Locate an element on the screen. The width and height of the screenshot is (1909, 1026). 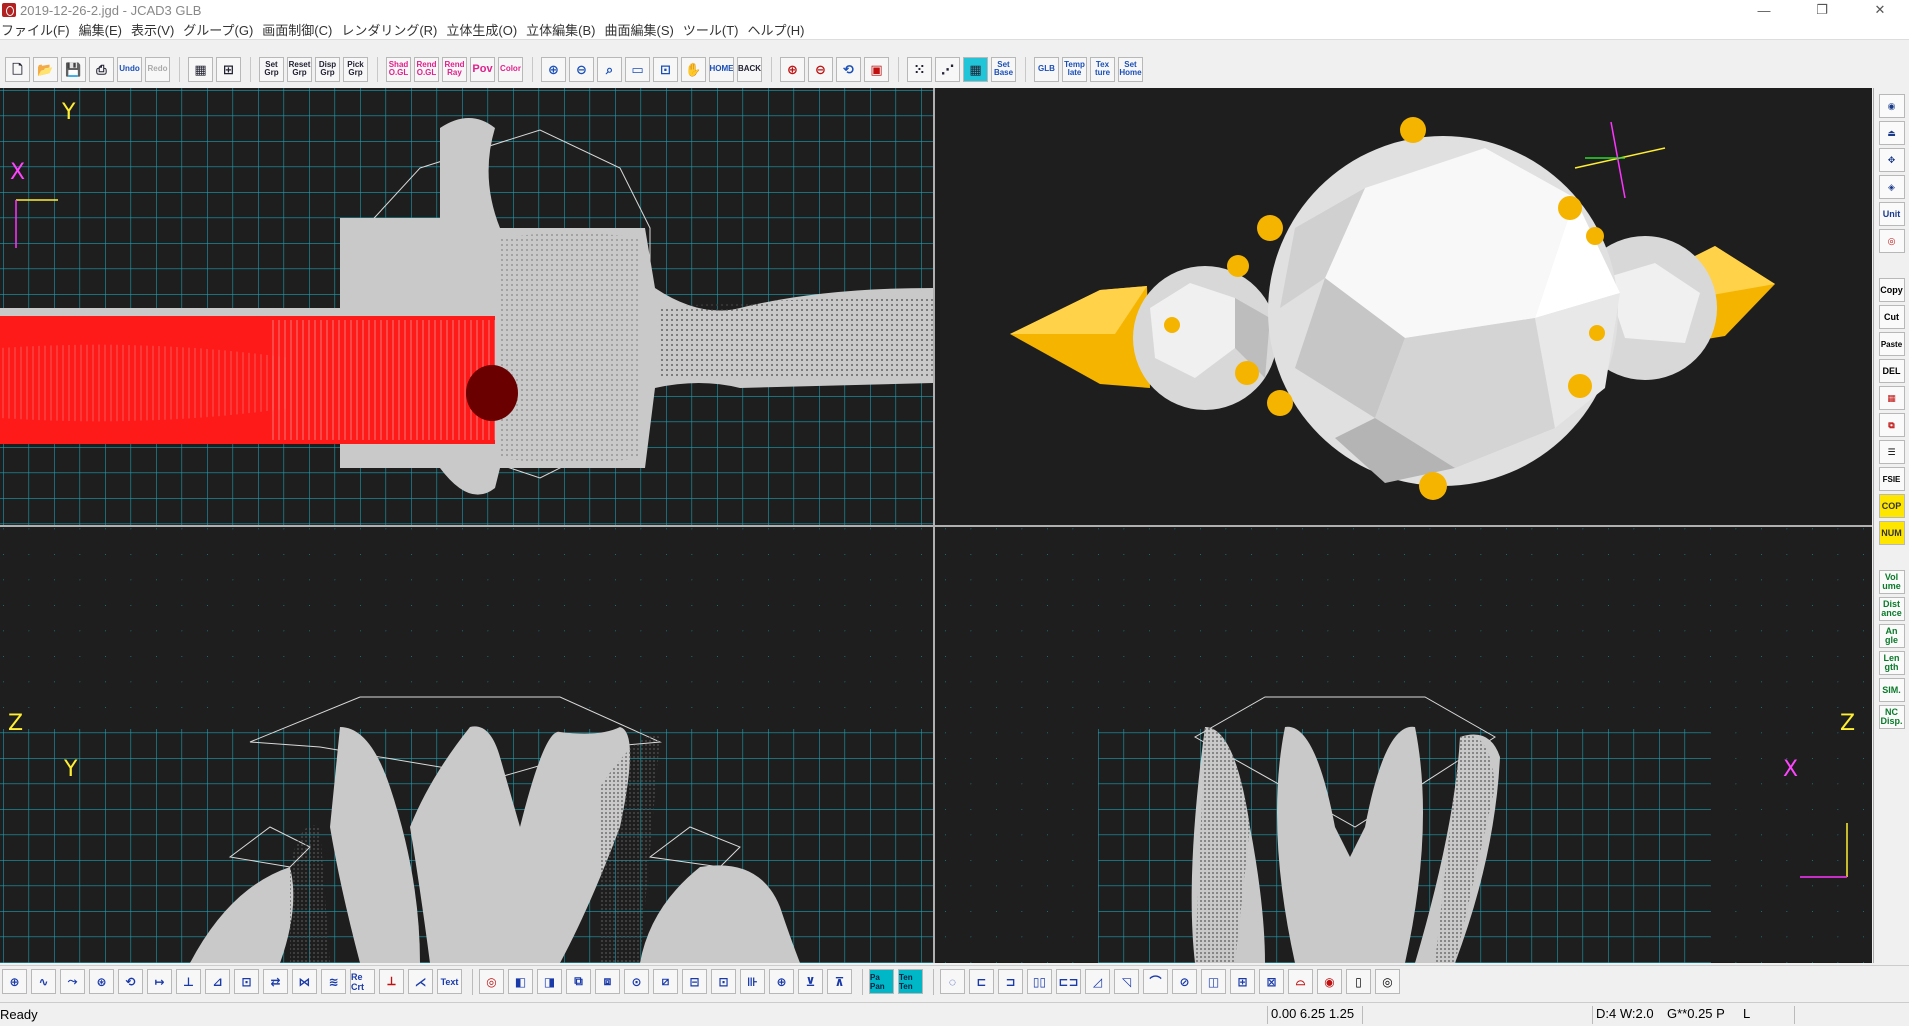
modify-tool-button: ⊼ is located at coordinates (839, 981).